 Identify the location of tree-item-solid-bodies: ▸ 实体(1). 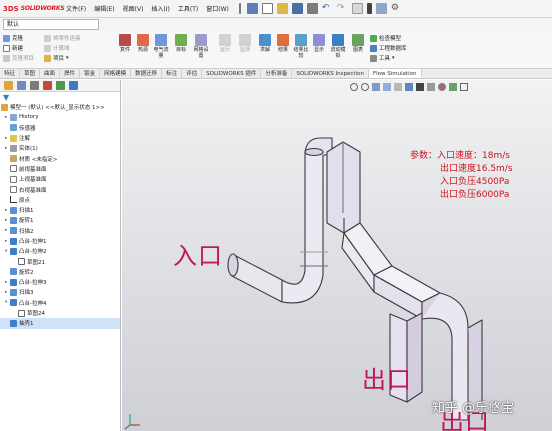
(60, 148).